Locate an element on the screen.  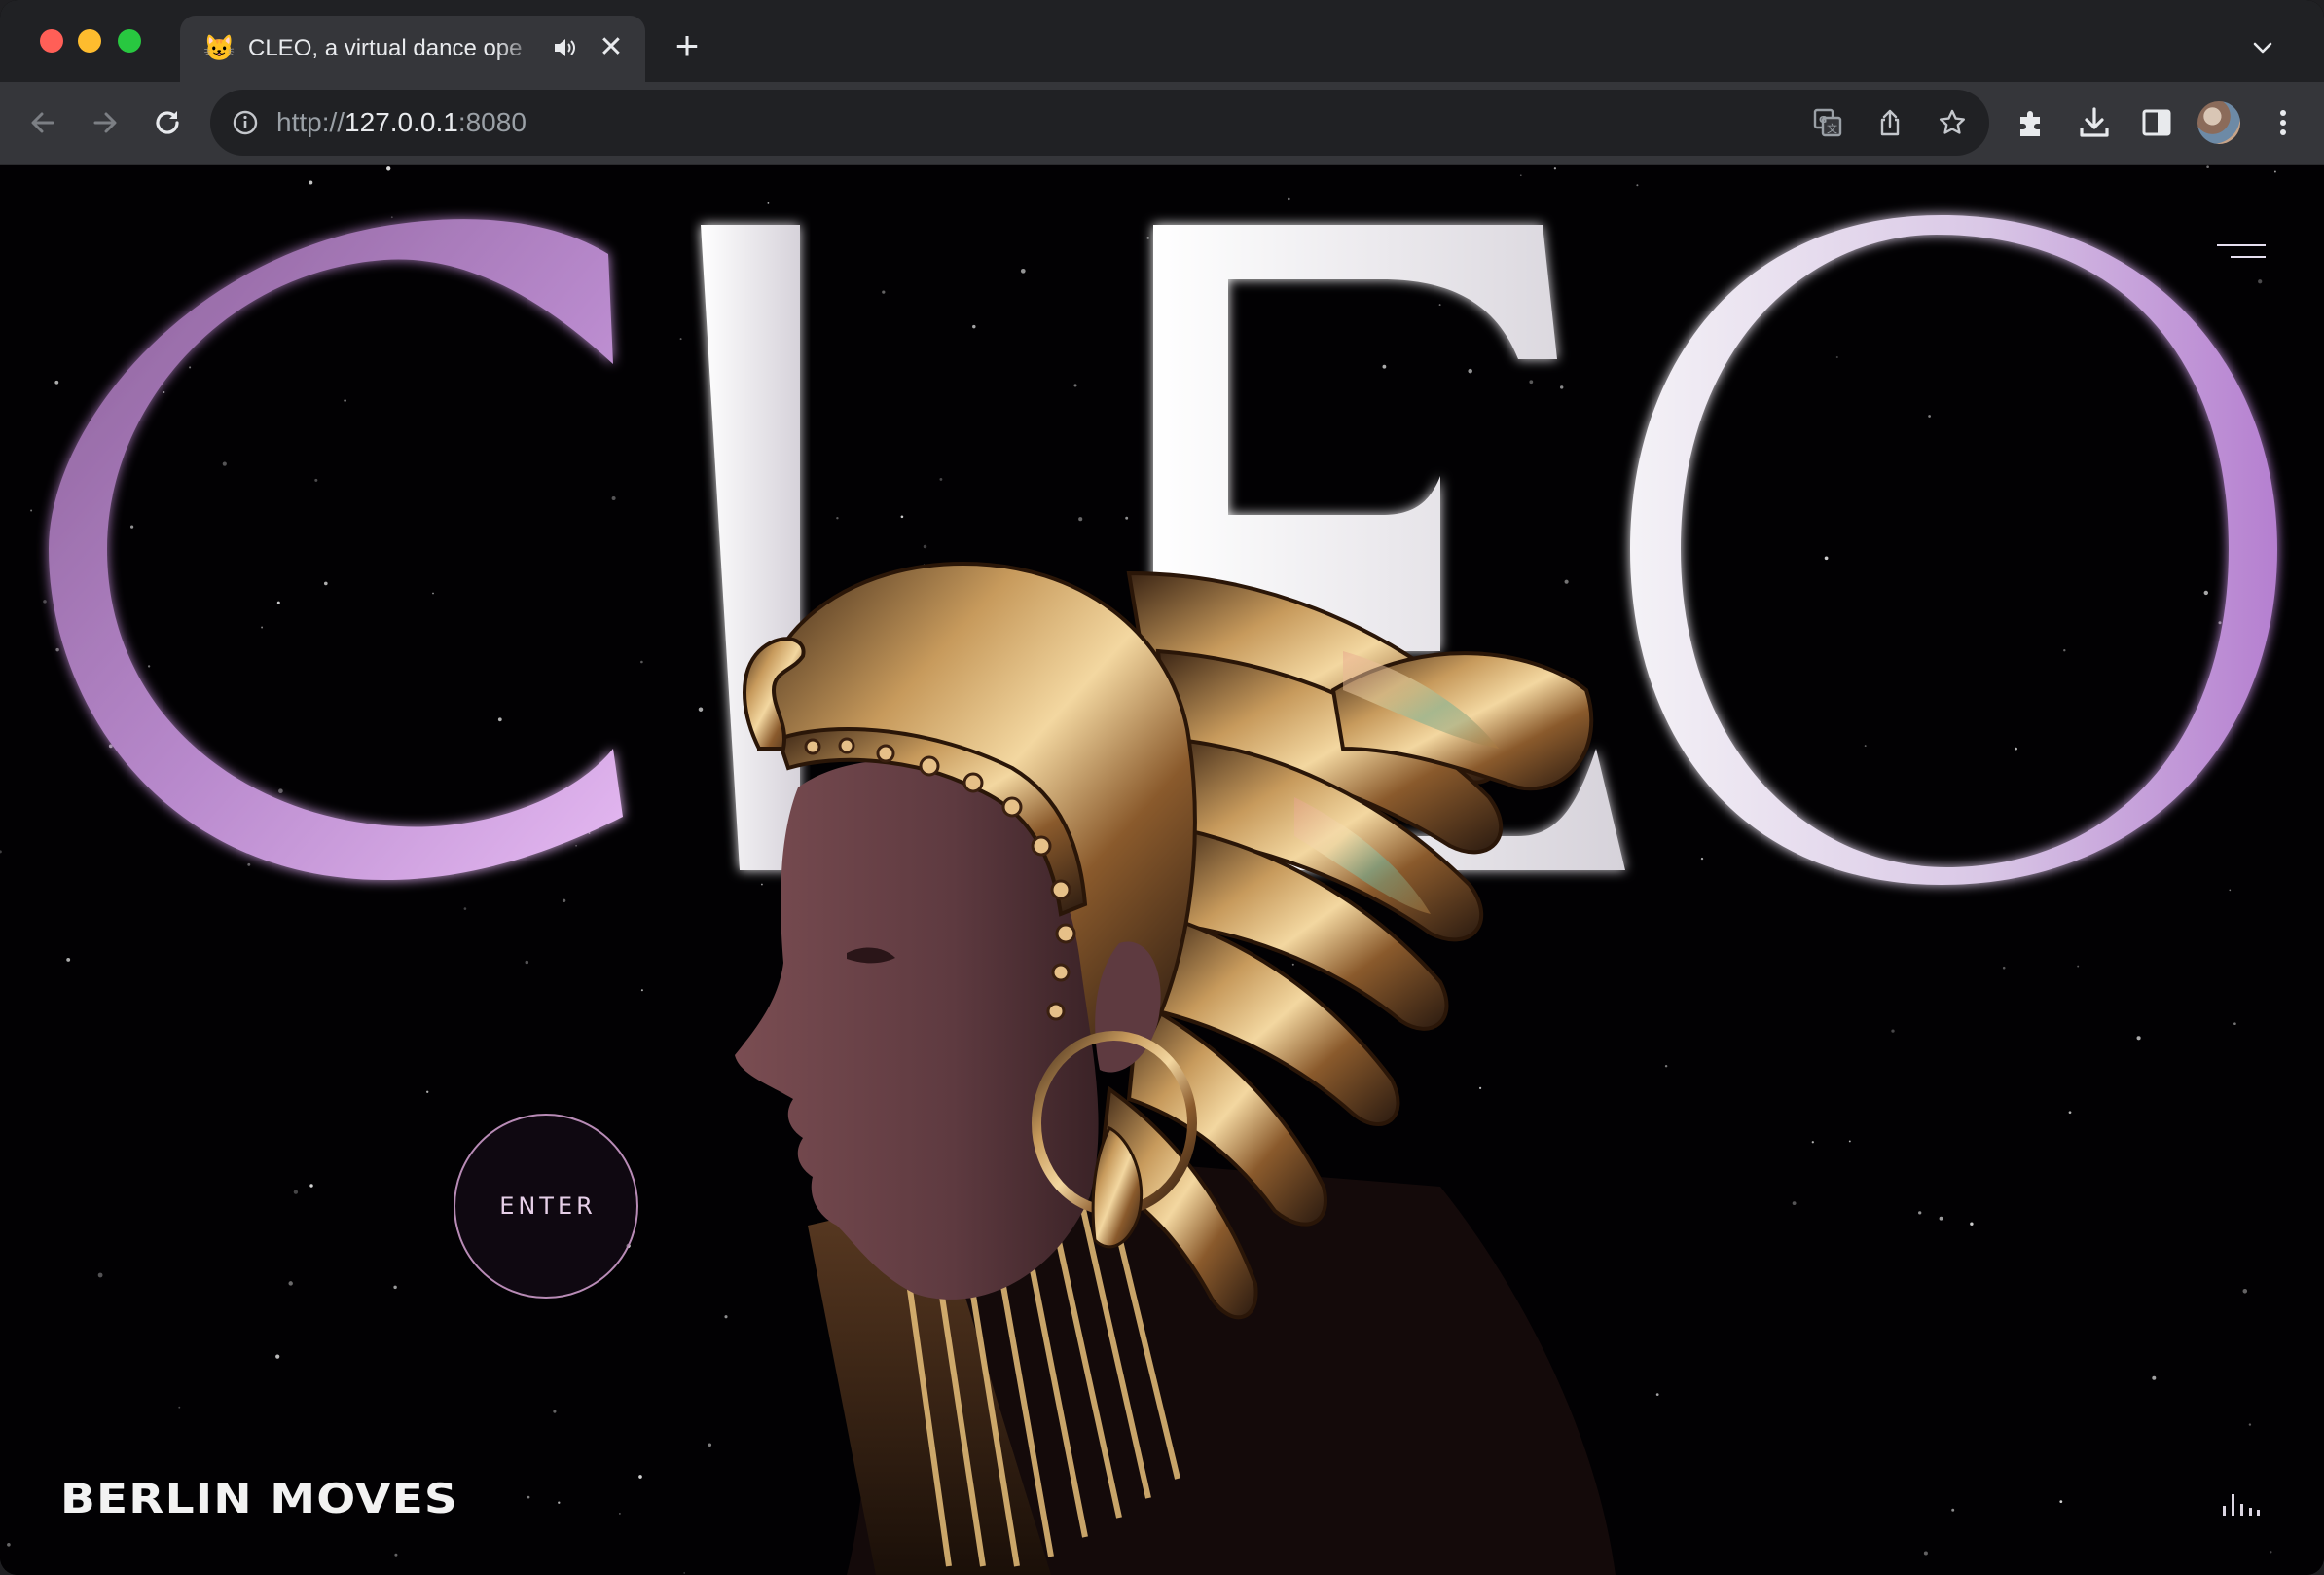
enter-button: ENTER is located at coordinates (546, 1206).